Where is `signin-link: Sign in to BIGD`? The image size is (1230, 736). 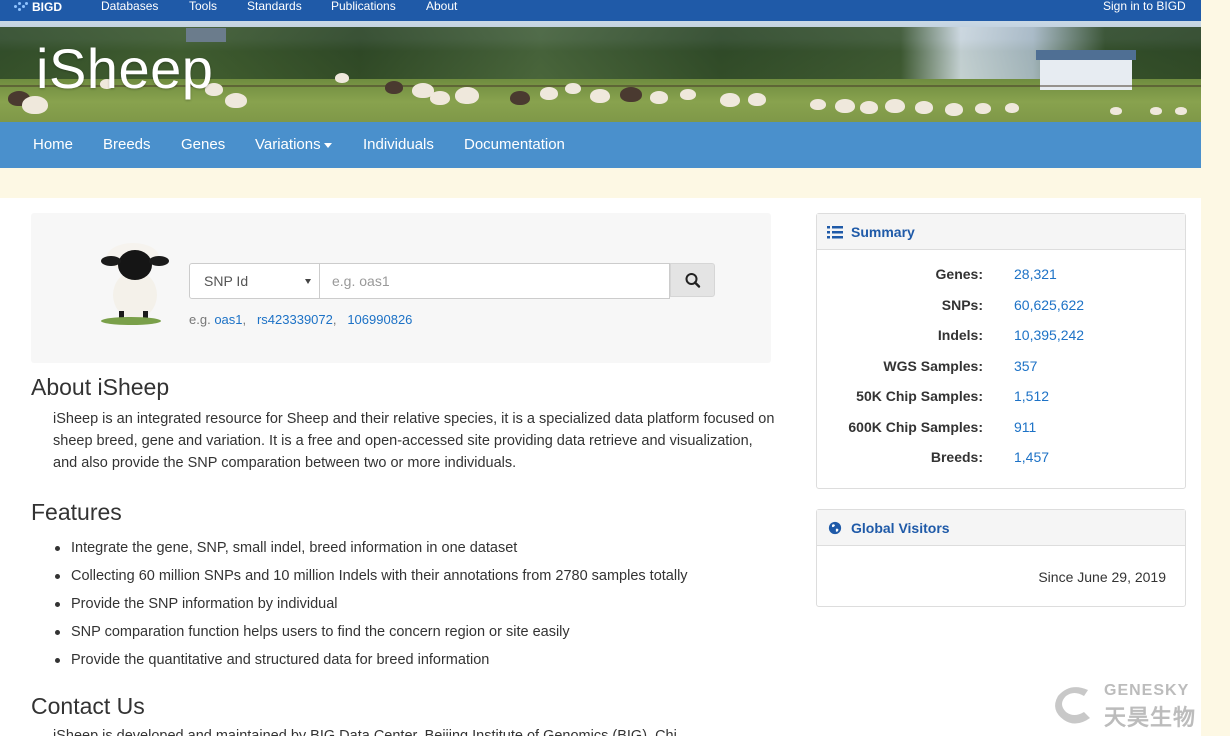
signin-link: Sign in to BIGD is located at coordinates (1144, 6).